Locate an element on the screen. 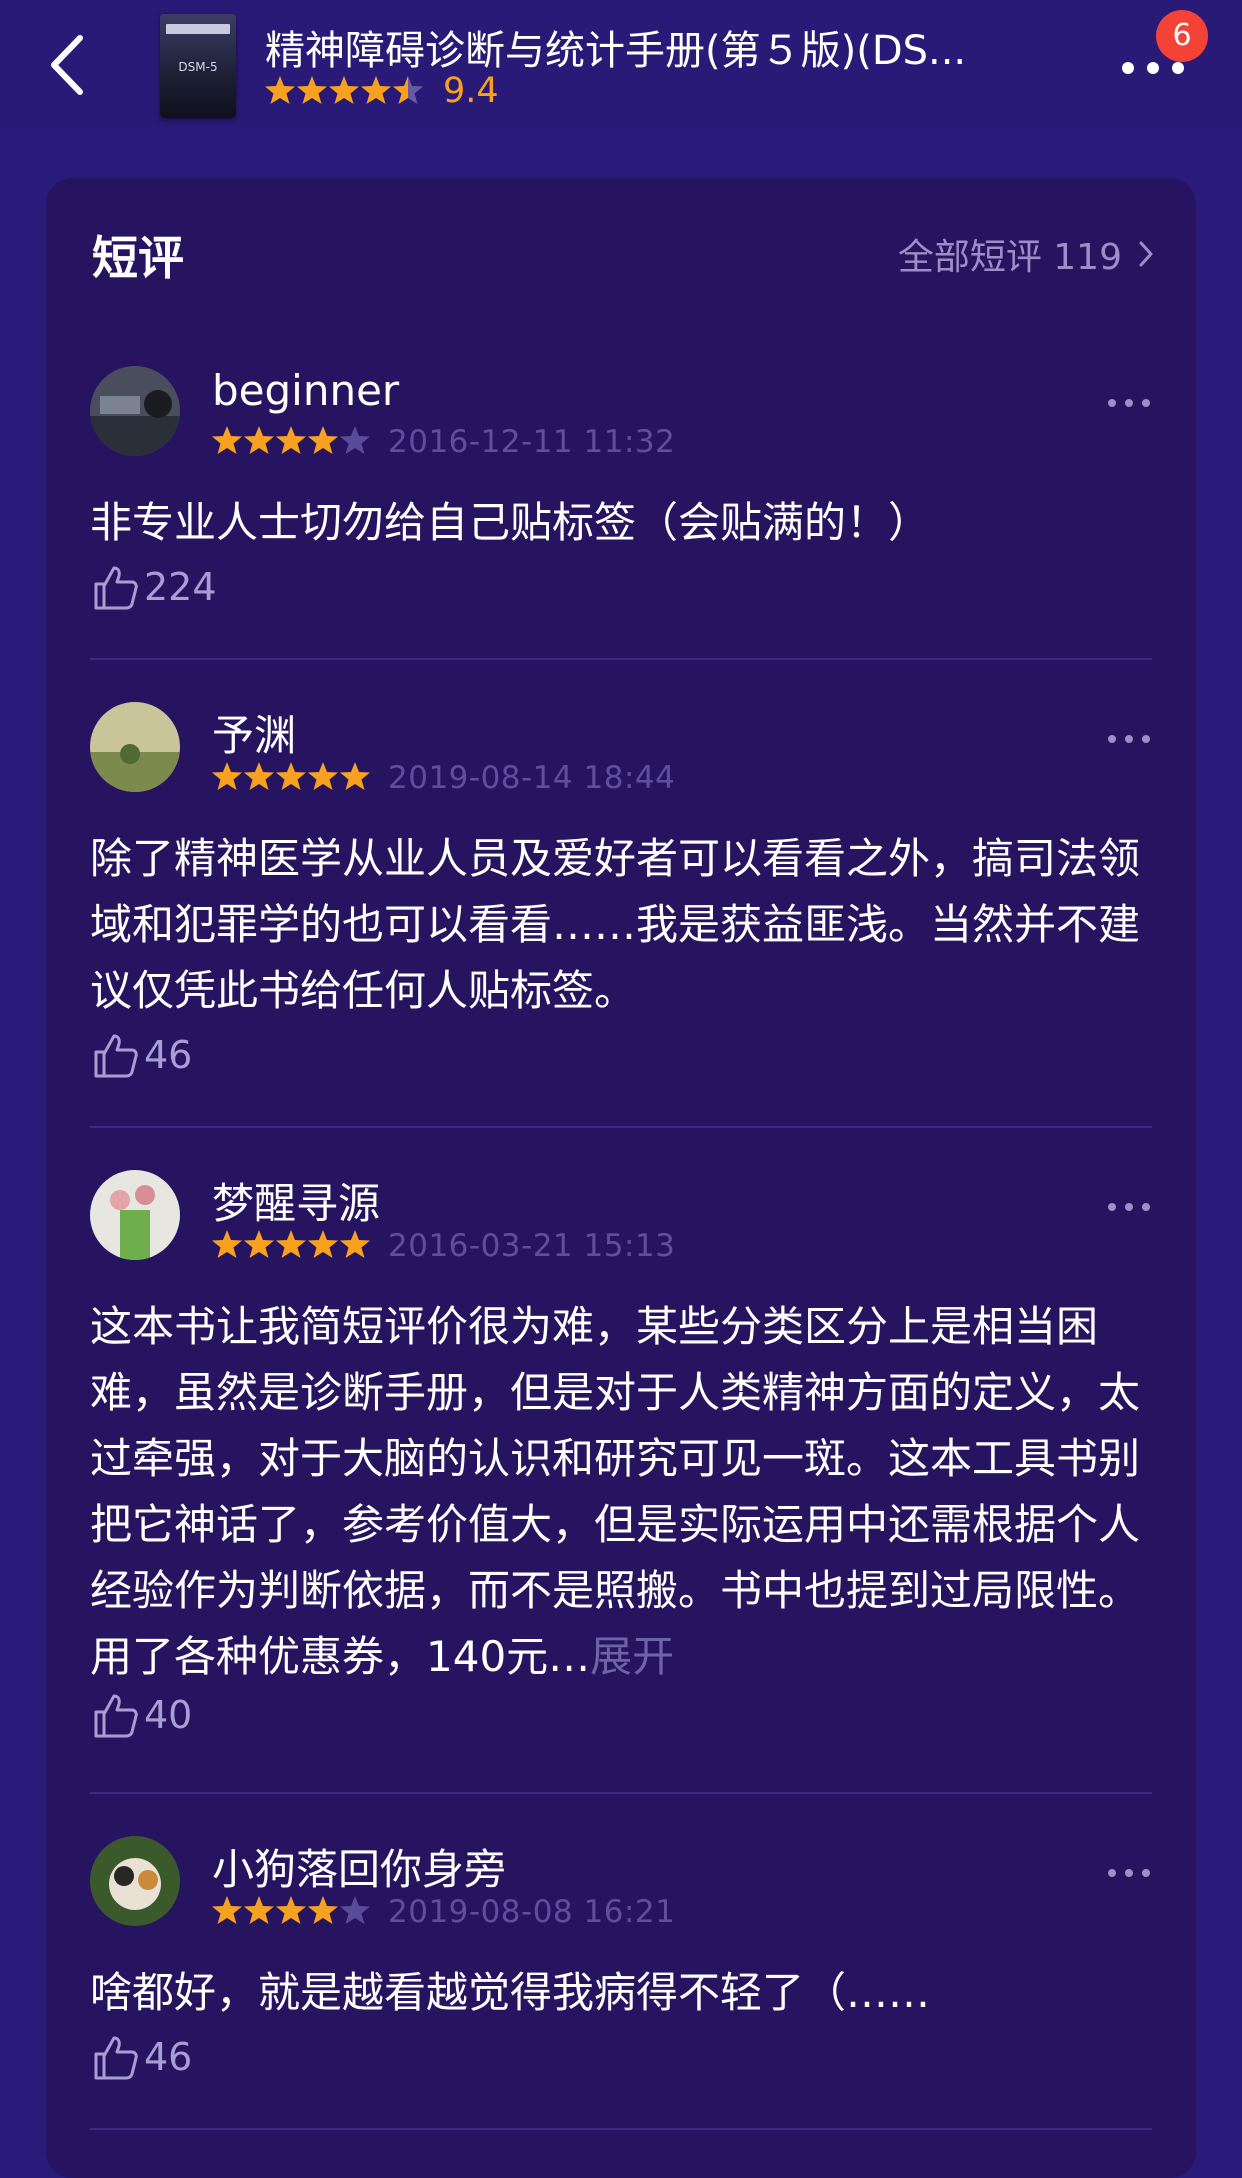 This screenshot has height=2178, width=1242. top-bar: DSM-5 精神障碍诊断与统计手册(第５版)(DS... 9.4 6 is located at coordinates (621, 65).